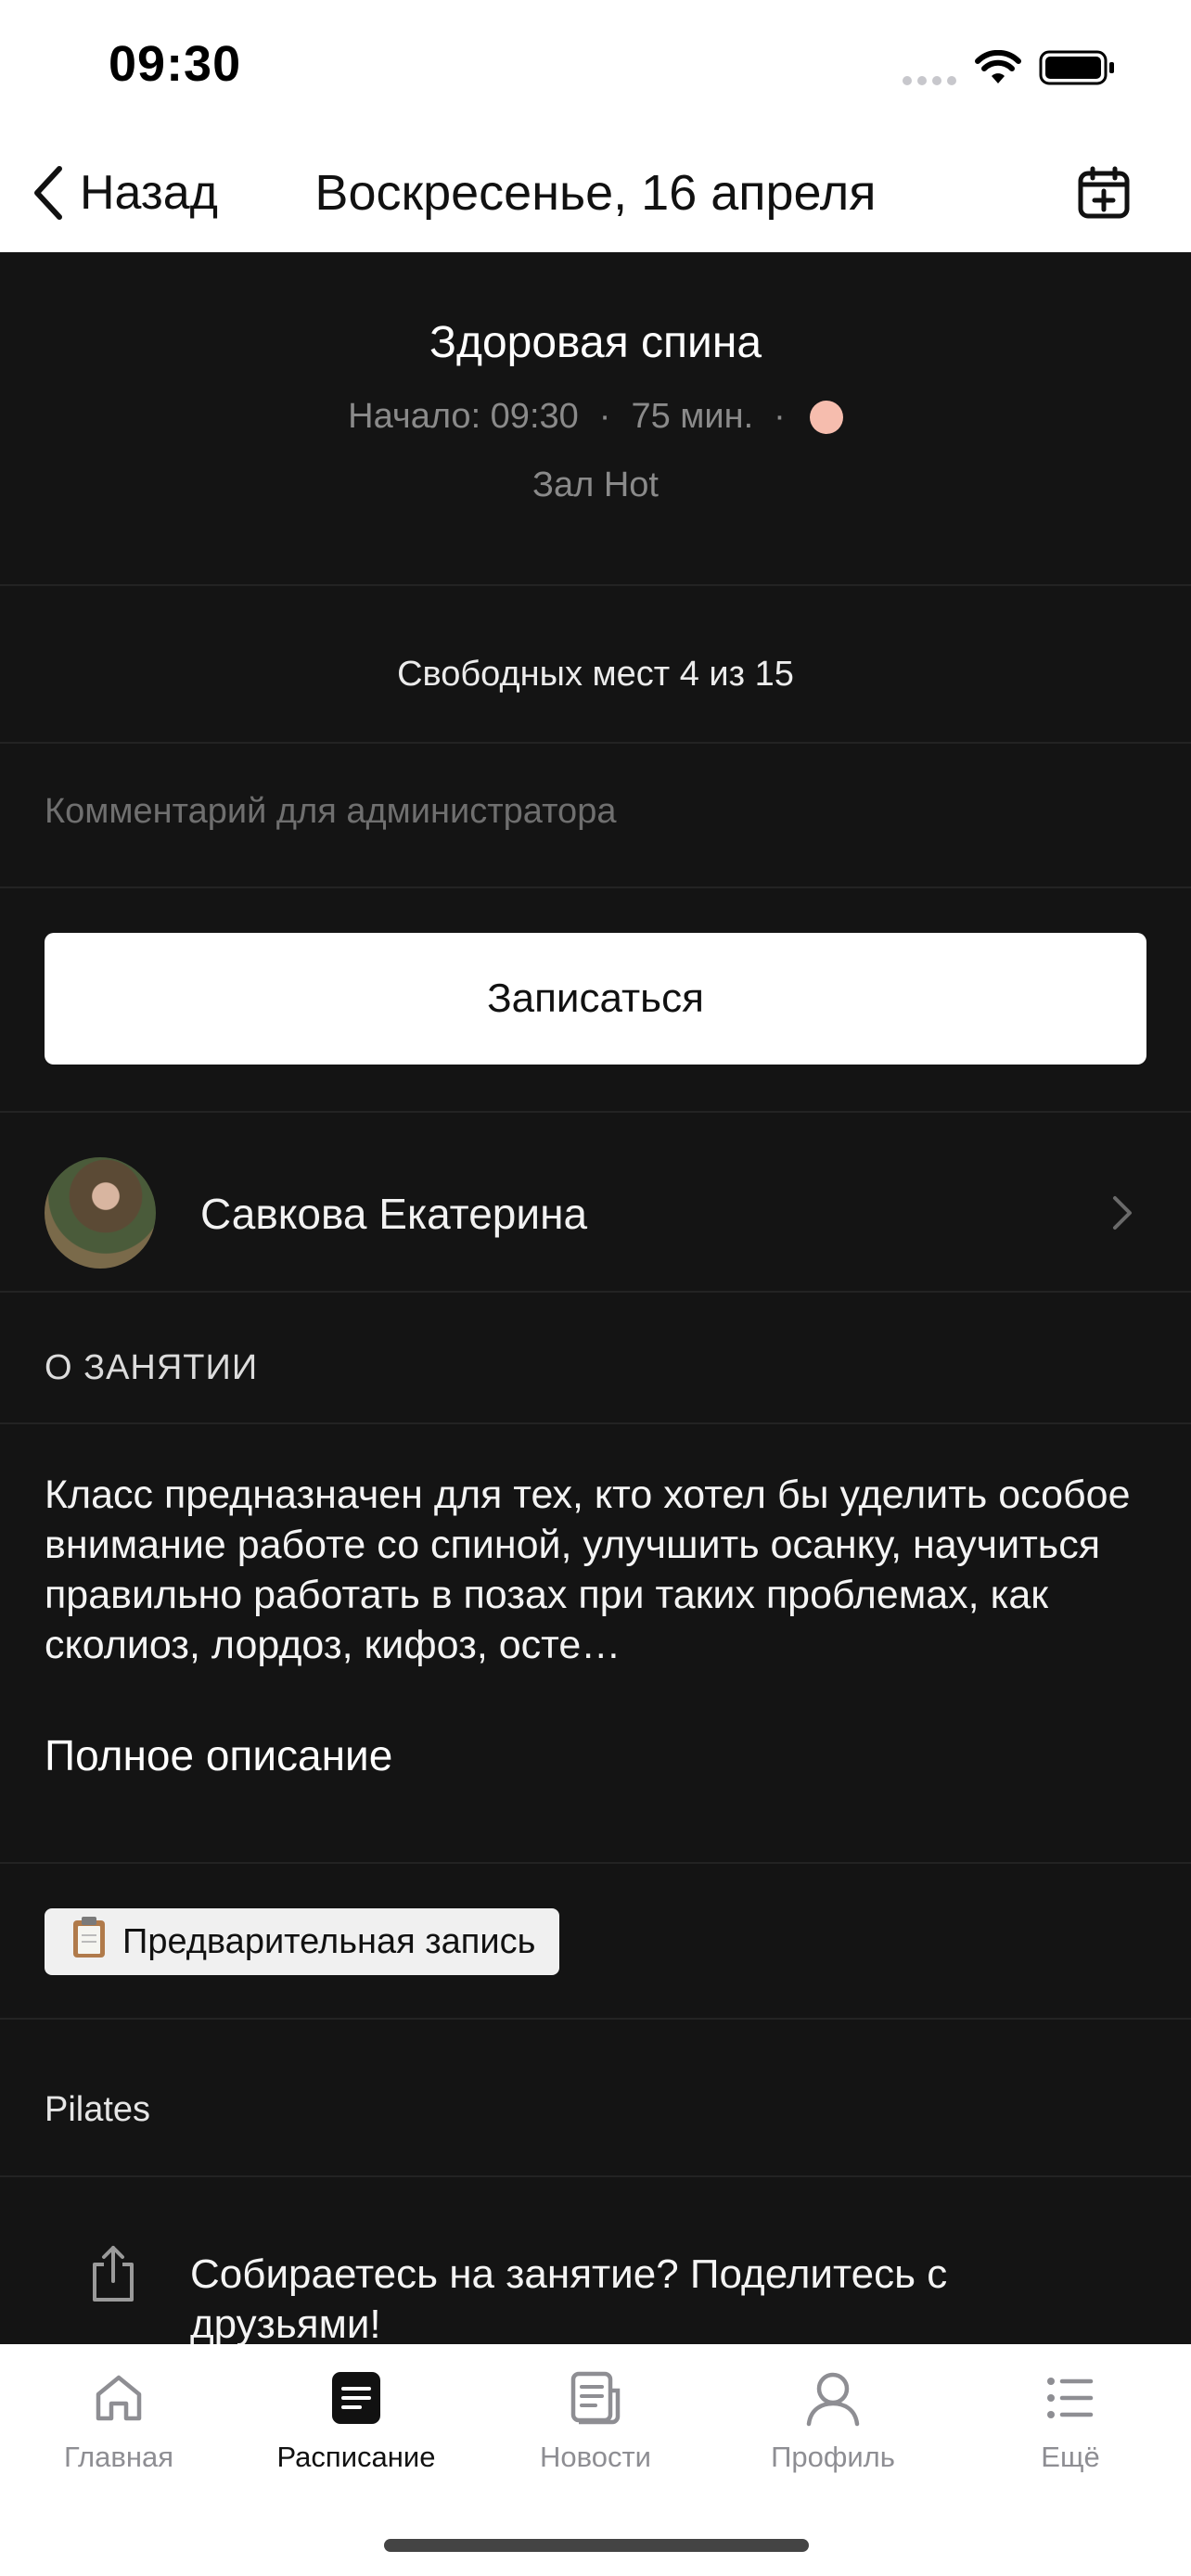  What do you see at coordinates (356, 2398) in the screenshot?
I see `schedule-icon` at bounding box center [356, 2398].